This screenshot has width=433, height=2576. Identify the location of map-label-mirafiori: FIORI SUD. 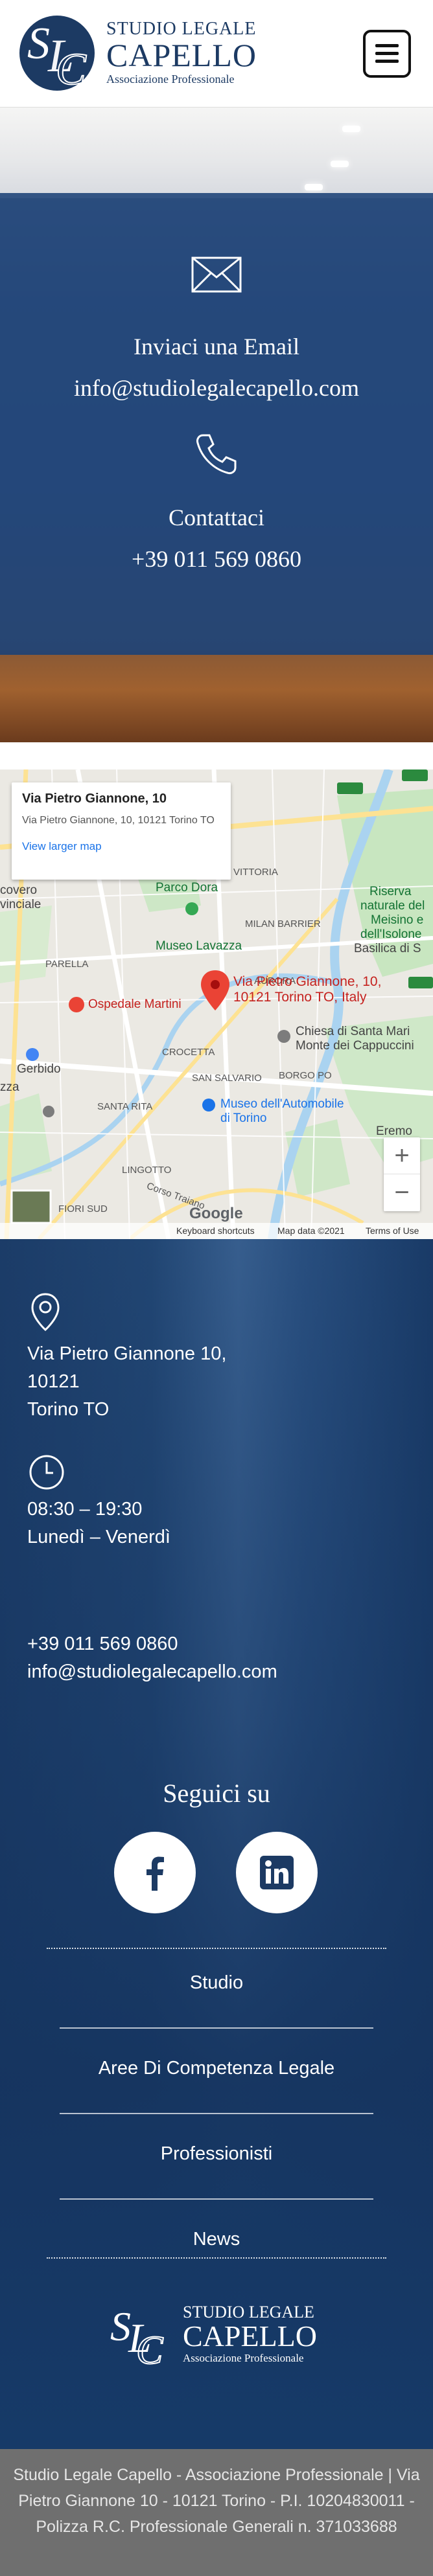
(83, 1208).